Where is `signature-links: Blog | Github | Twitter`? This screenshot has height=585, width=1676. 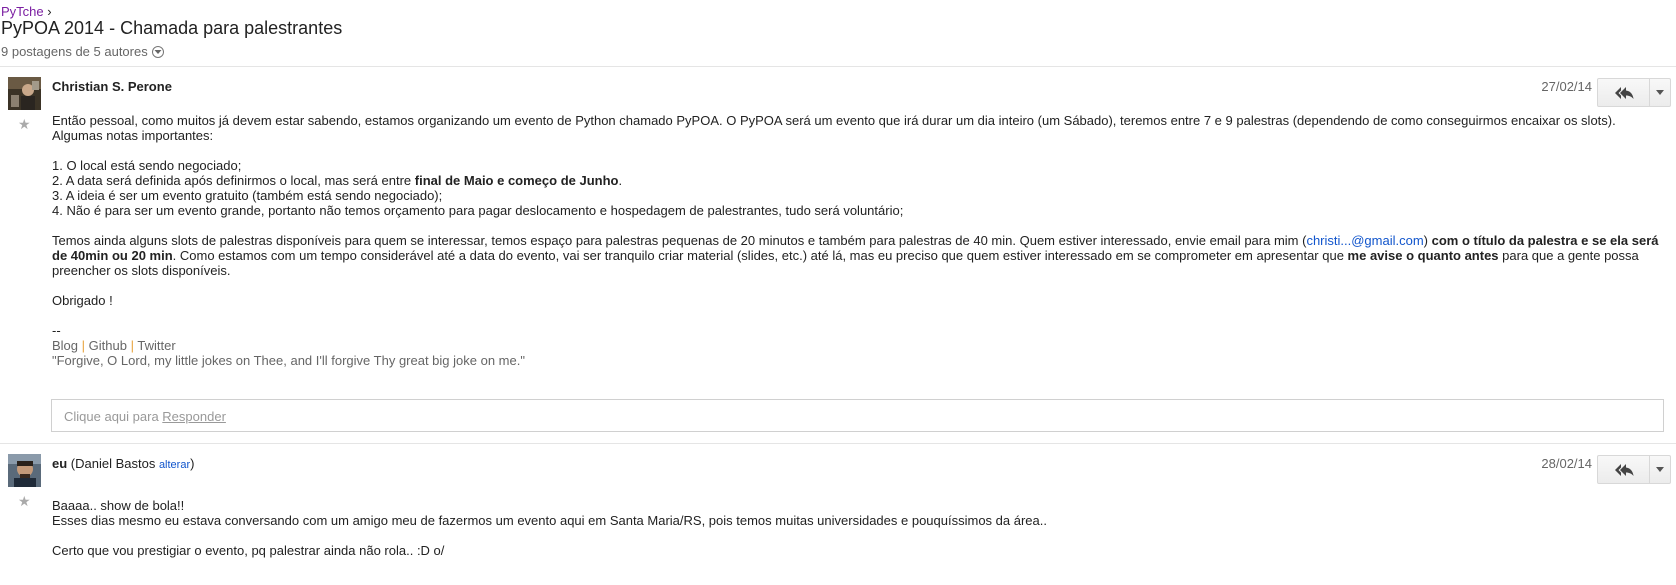 signature-links: Blog | Github | Twitter is located at coordinates (857, 345).